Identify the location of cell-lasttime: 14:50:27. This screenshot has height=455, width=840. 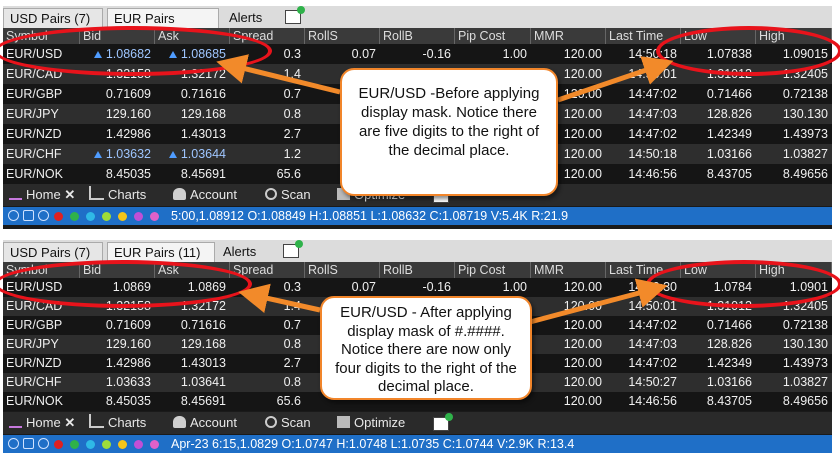
(643, 382).